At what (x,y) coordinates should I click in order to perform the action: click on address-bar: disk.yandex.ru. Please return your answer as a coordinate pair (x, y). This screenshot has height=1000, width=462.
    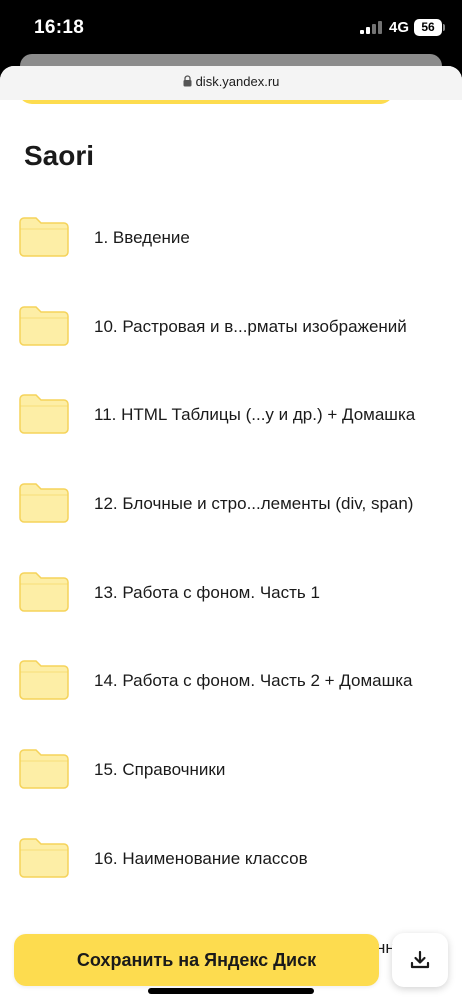
    Looking at the image, I should click on (231, 83).